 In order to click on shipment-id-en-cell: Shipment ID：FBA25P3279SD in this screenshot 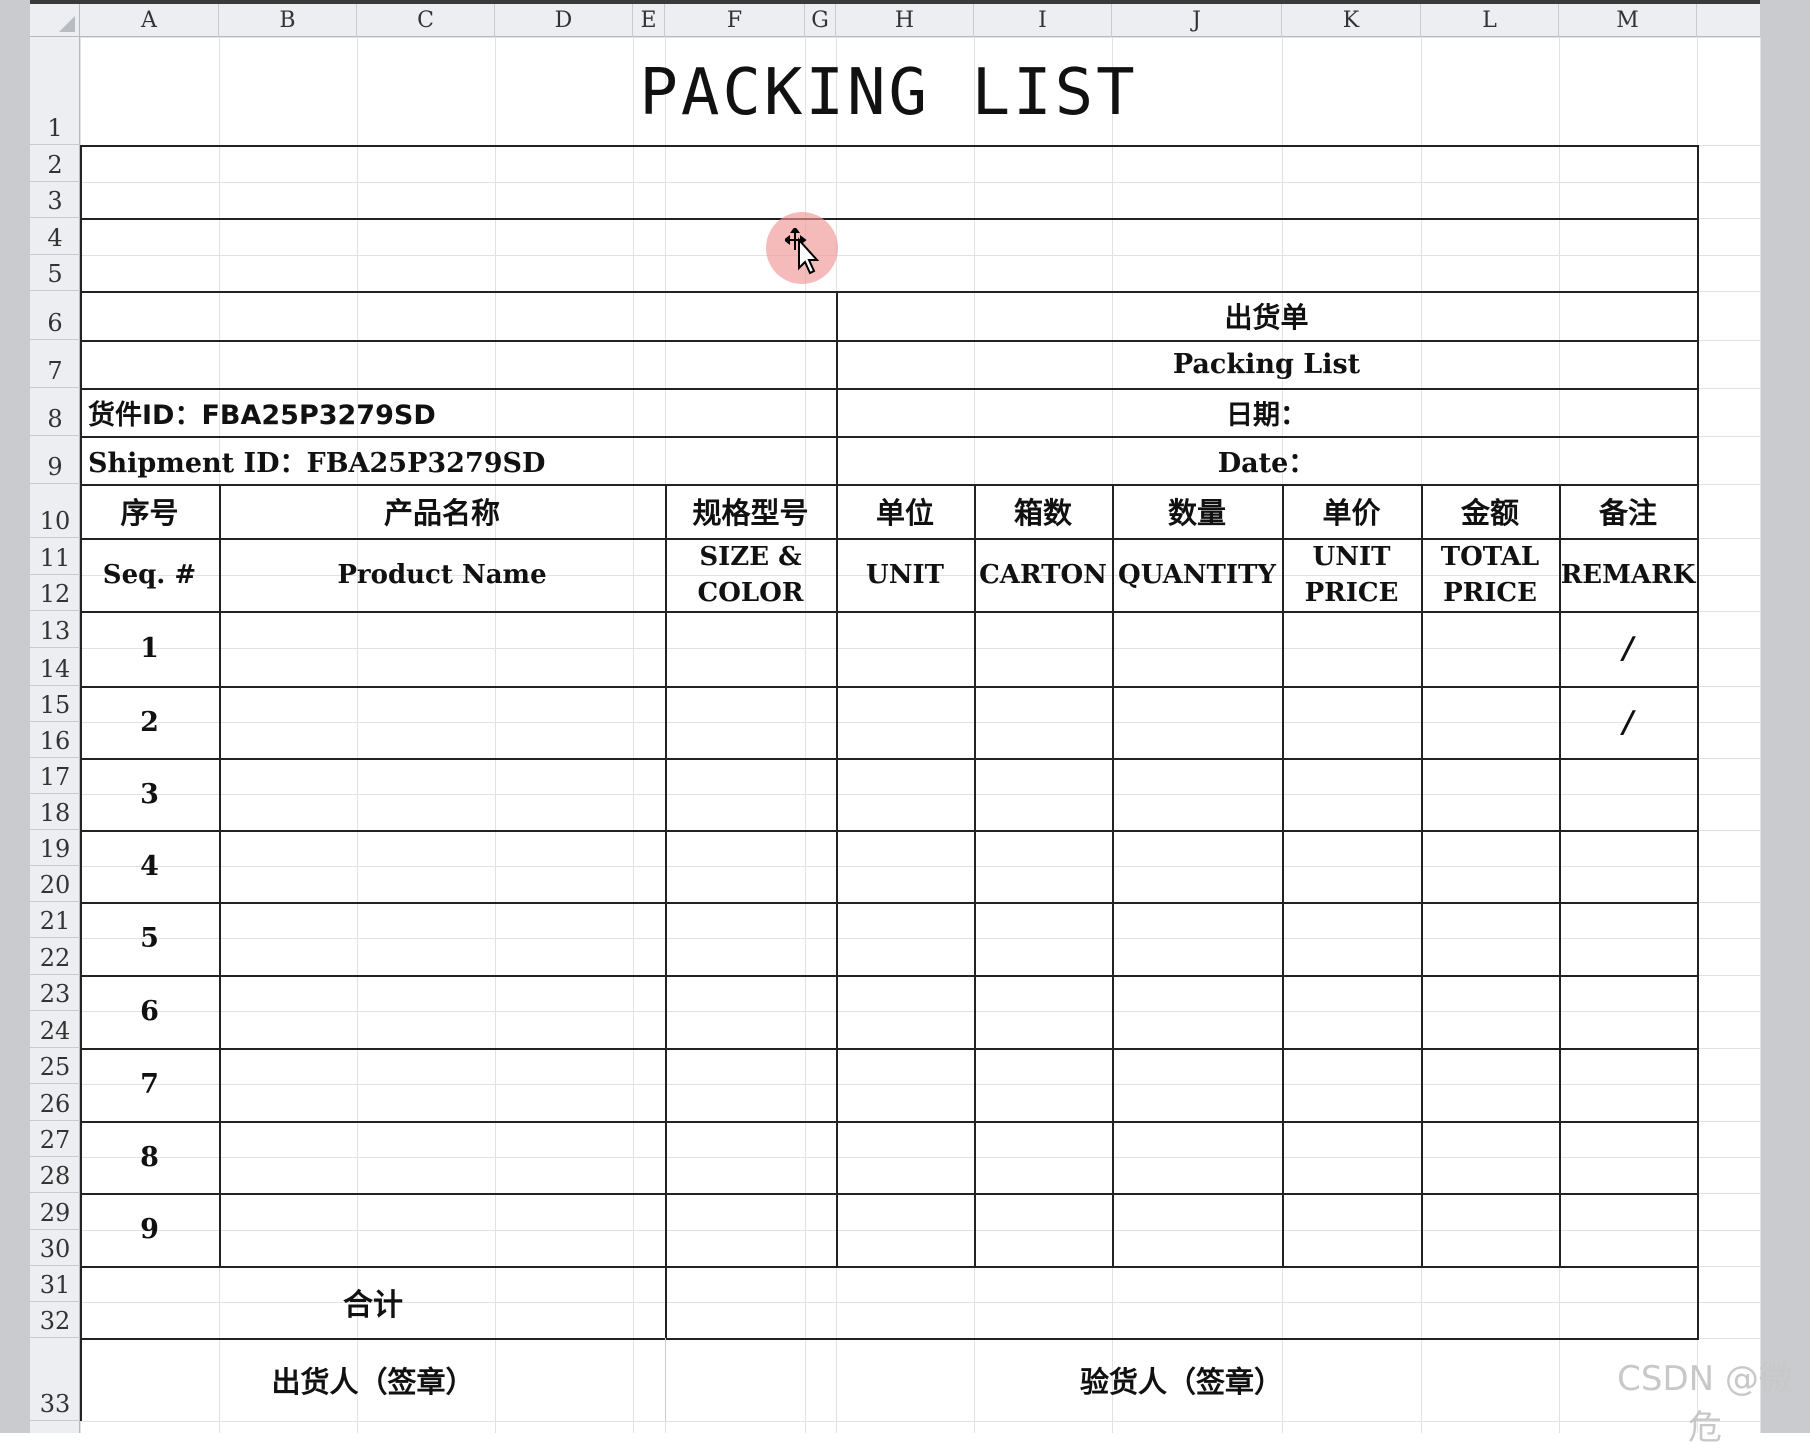, I will do `click(458, 460)`.